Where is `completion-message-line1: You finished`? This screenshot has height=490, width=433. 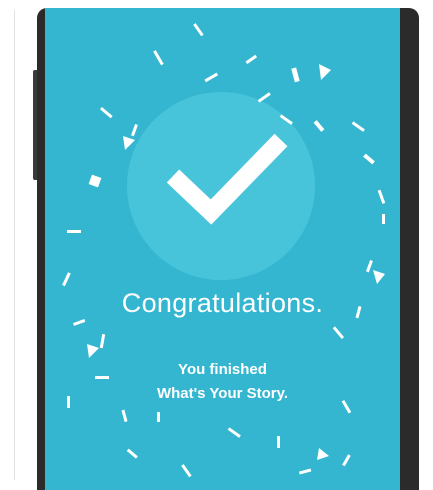 completion-message-line1: You finished is located at coordinates (222, 369).